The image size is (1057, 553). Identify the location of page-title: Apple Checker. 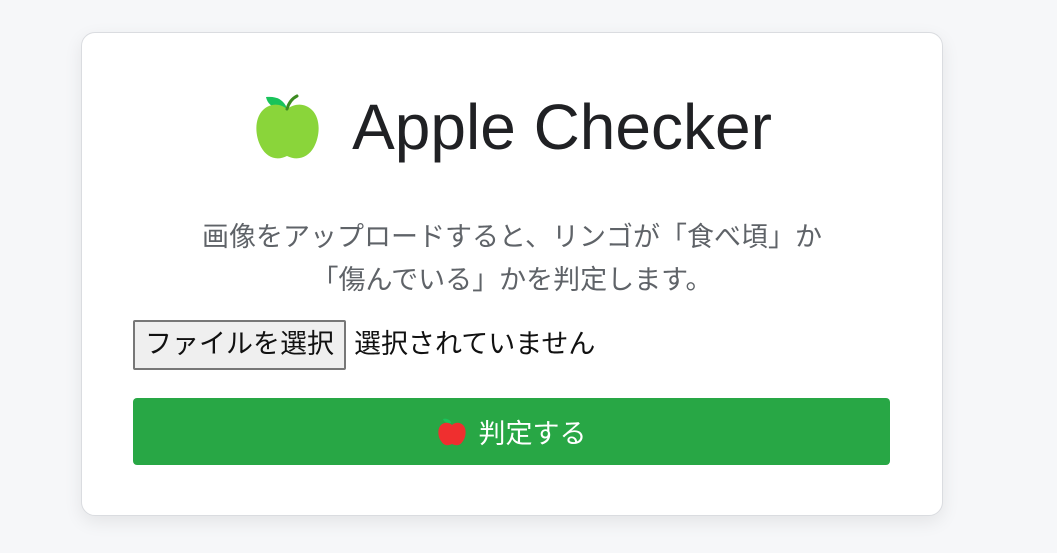
(562, 127).